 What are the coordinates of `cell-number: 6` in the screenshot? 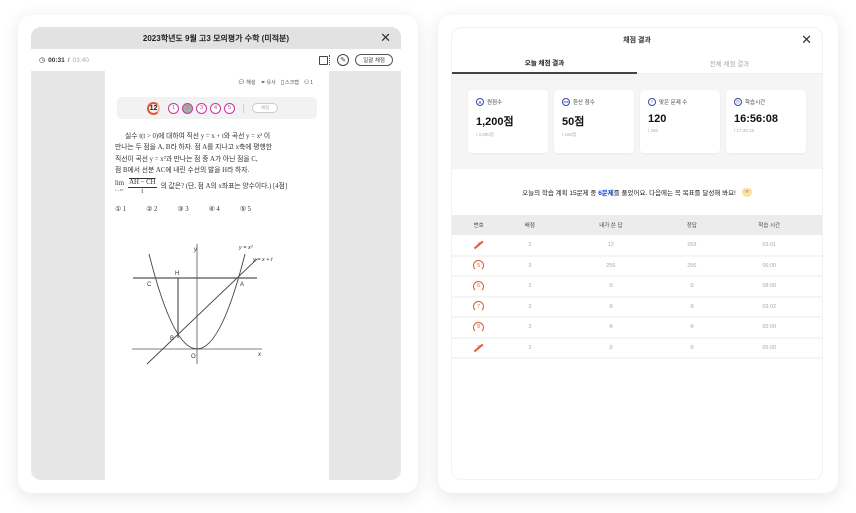 It's located at (479, 287).